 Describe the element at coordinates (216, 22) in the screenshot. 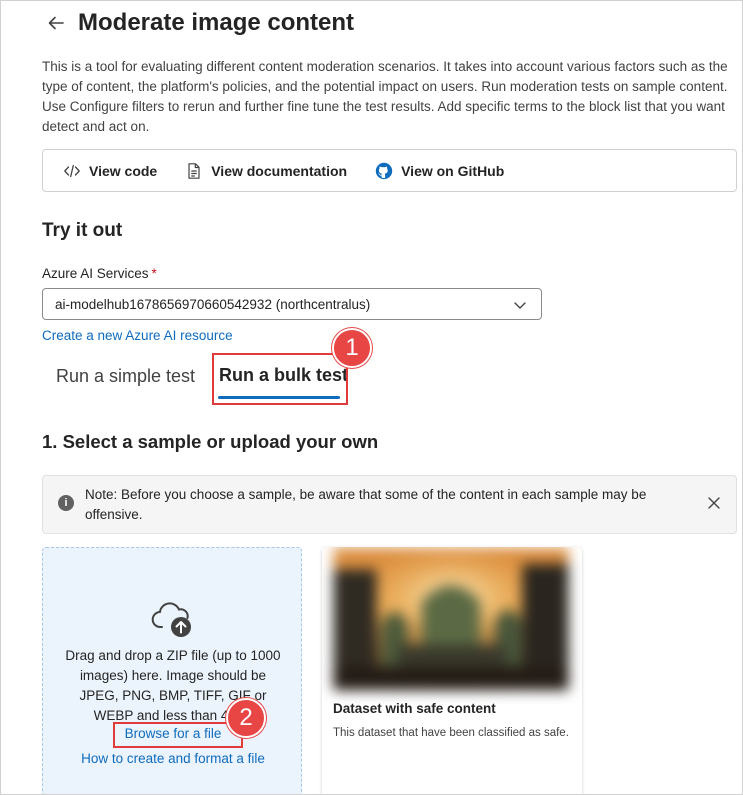

I see `page-title: Moderate image content` at that location.